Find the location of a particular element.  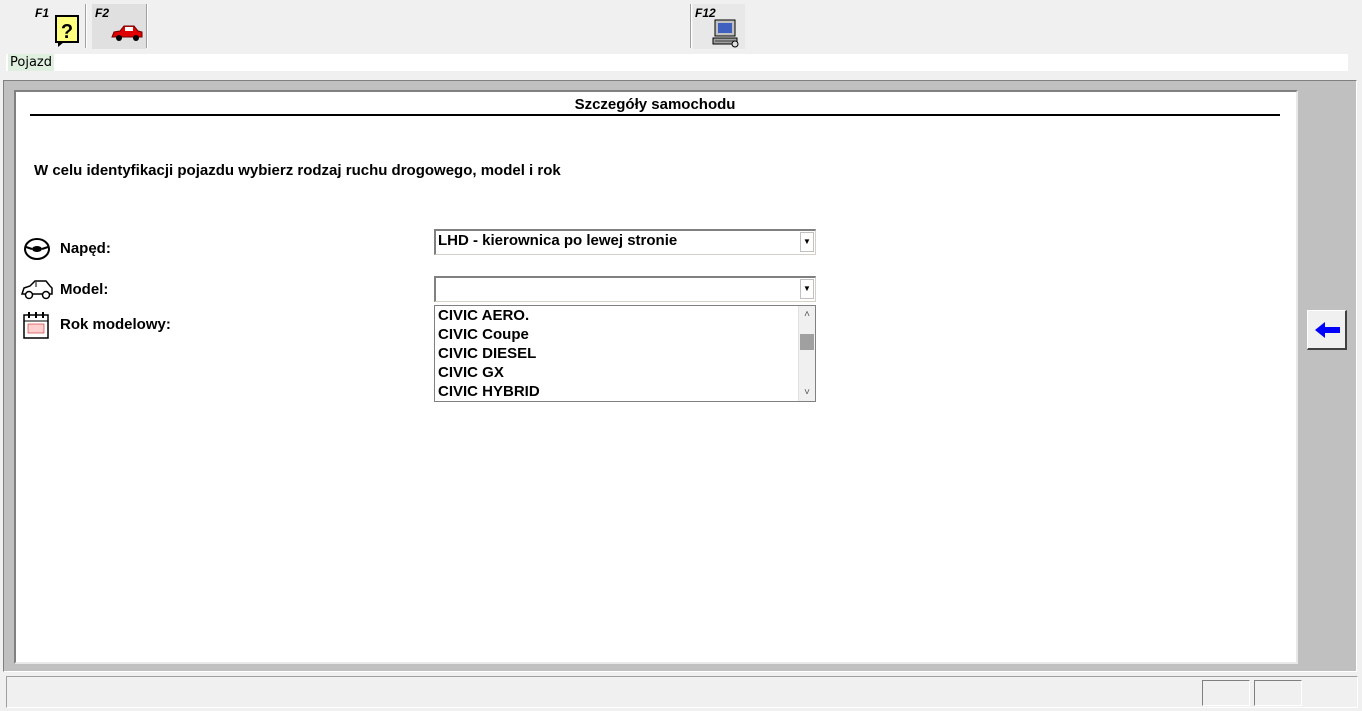

list-item: CIVIC GX is located at coordinates (625, 372).